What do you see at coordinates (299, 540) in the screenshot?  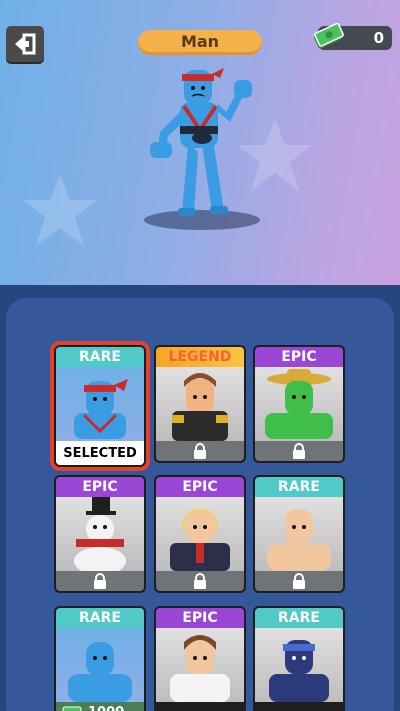 I see `bald-character-portrait` at bounding box center [299, 540].